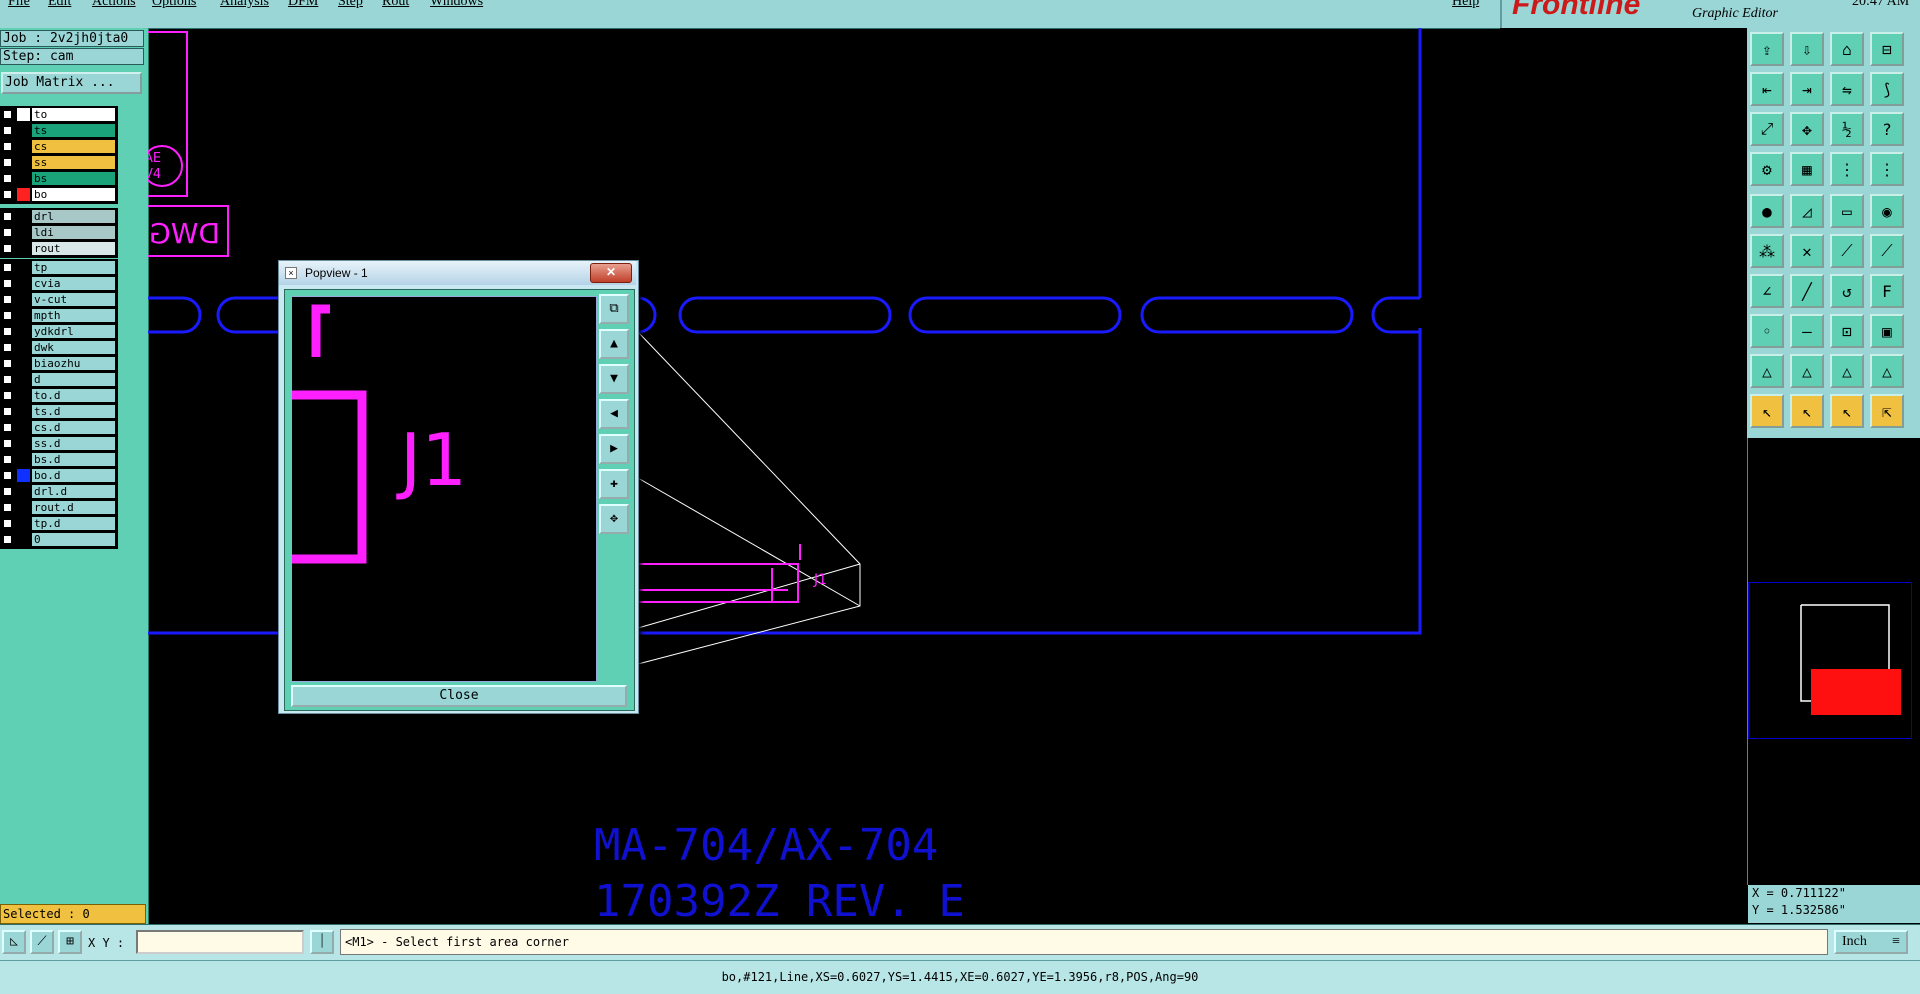 This screenshot has height=994, width=1920. What do you see at coordinates (59, 162) in the screenshot?
I see `layer-row: ss` at bounding box center [59, 162].